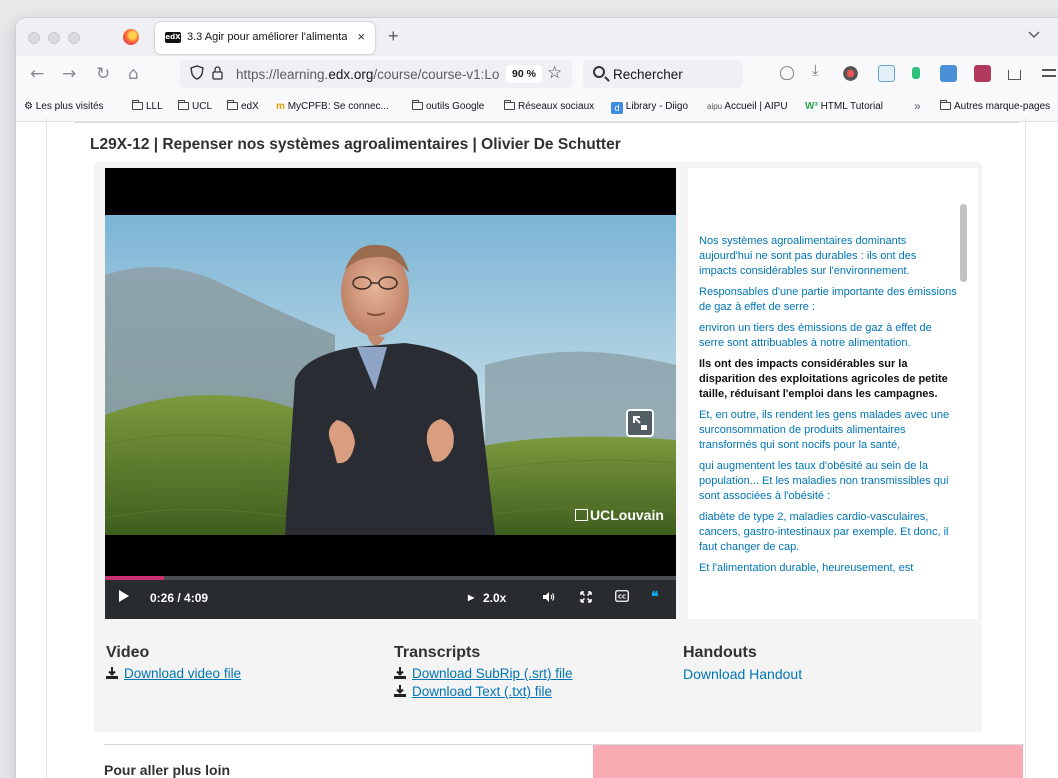 This screenshot has height=778, width=1058. Describe the element at coordinates (103, 74) in the screenshot. I see `reload-button: ↻` at that location.